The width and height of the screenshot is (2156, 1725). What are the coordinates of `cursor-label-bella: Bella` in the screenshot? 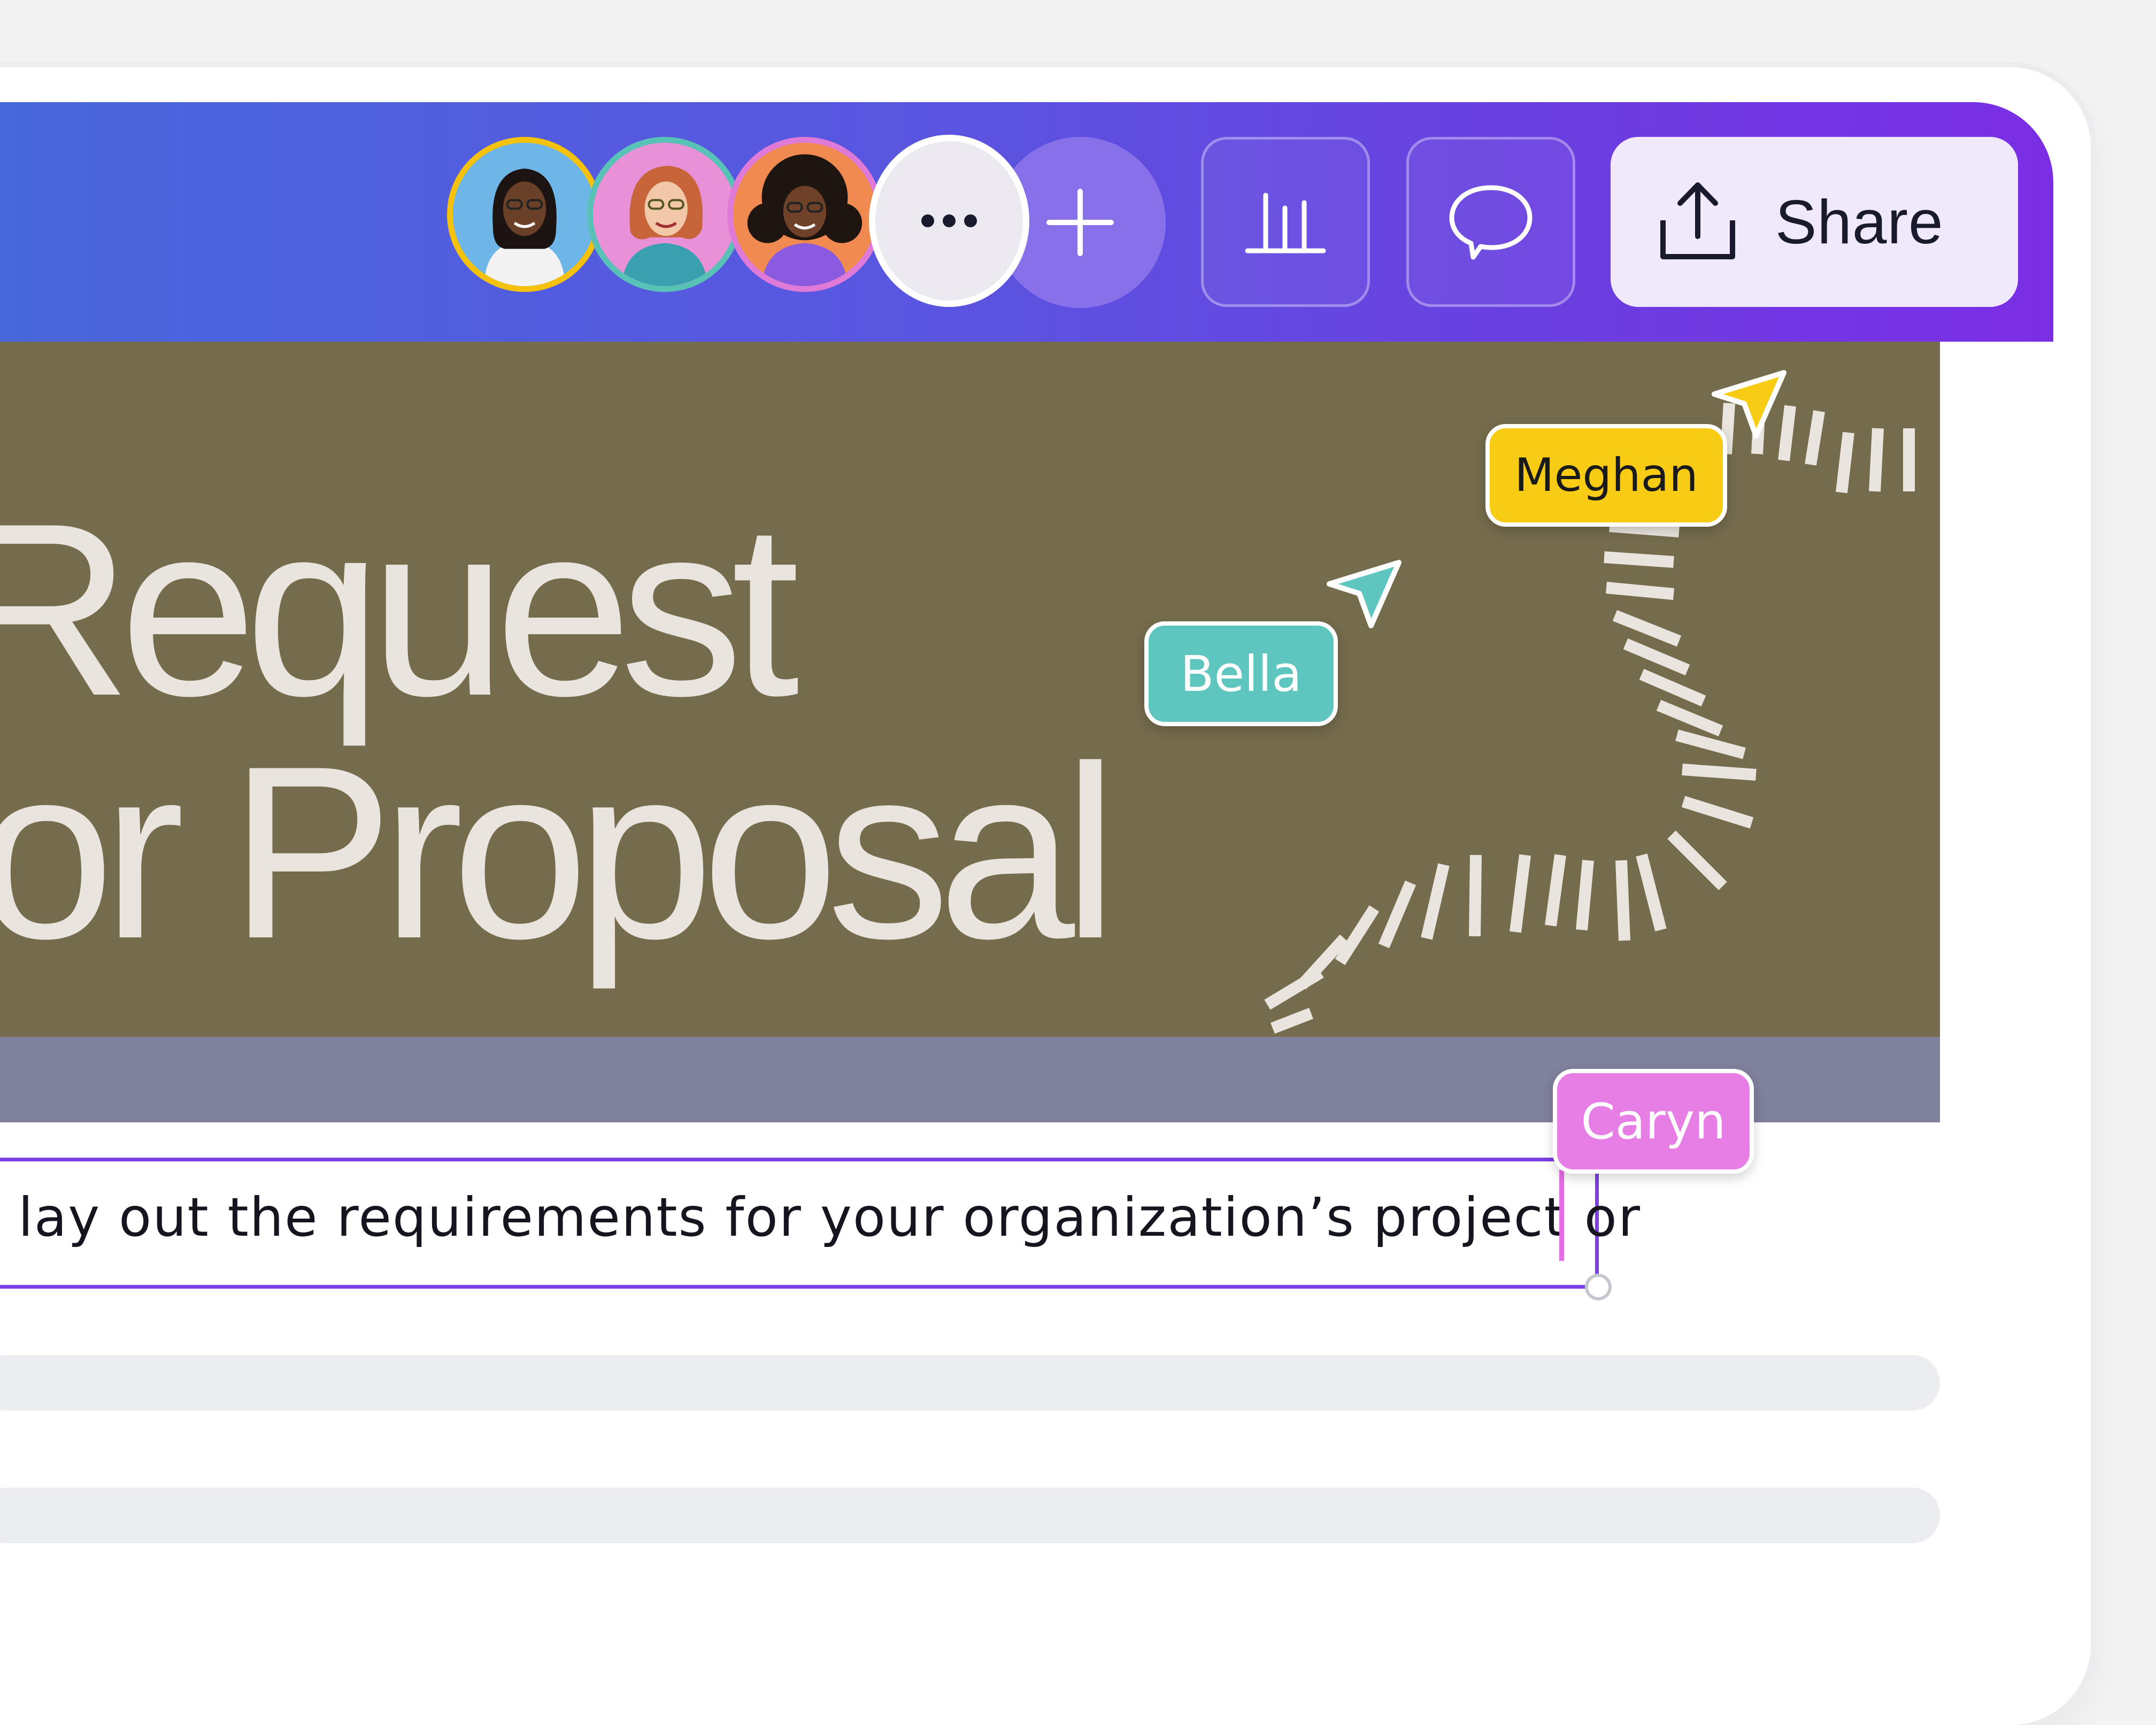 It's located at (1241, 673).